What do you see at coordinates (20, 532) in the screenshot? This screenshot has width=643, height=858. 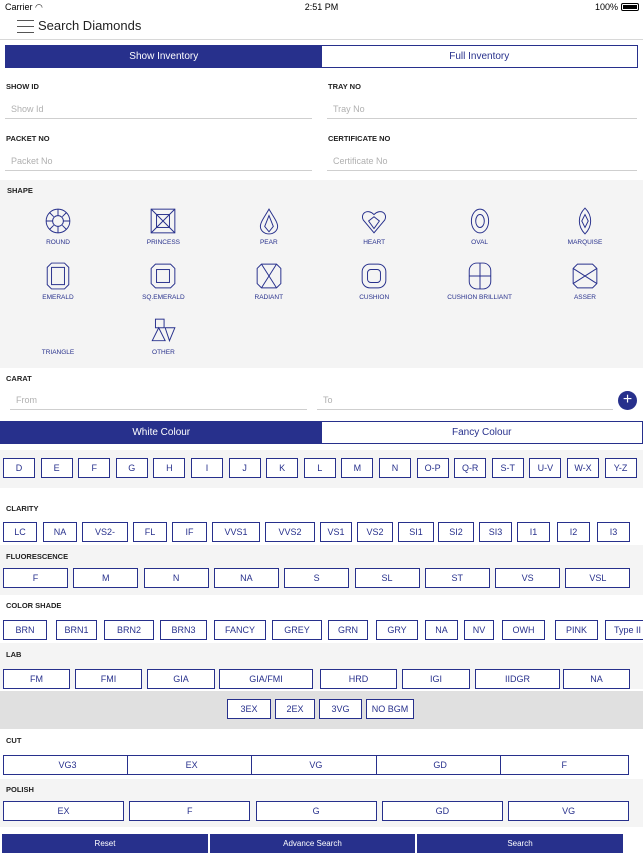 I see `clarity-chip: LC` at bounding box center [20, 532].